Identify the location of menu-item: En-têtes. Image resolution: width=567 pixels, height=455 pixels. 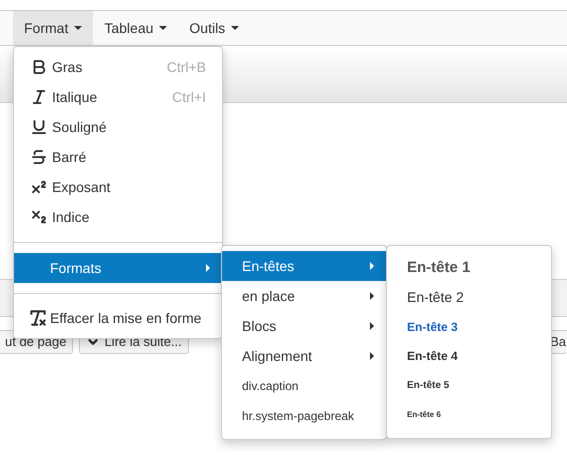
(304, 266).